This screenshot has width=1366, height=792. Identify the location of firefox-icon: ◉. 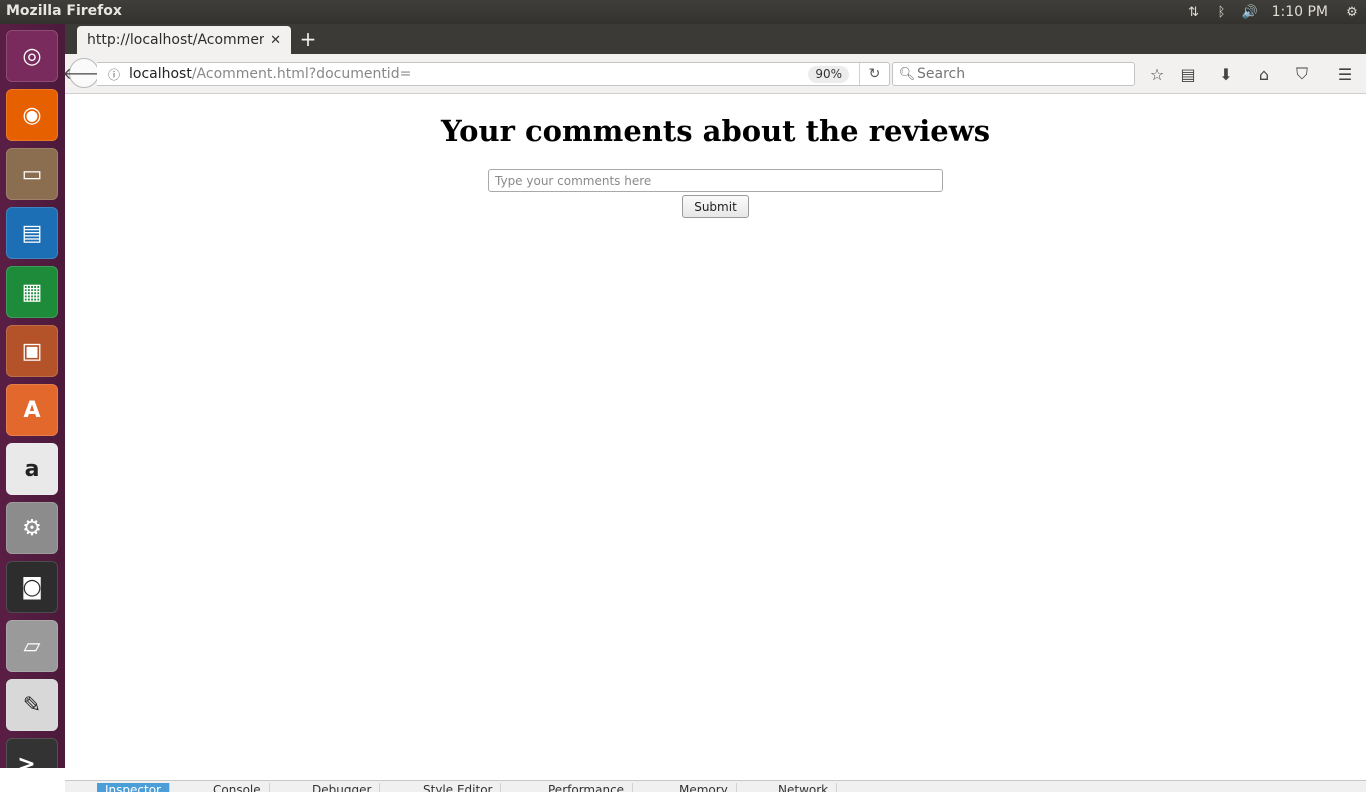
(32, 115).